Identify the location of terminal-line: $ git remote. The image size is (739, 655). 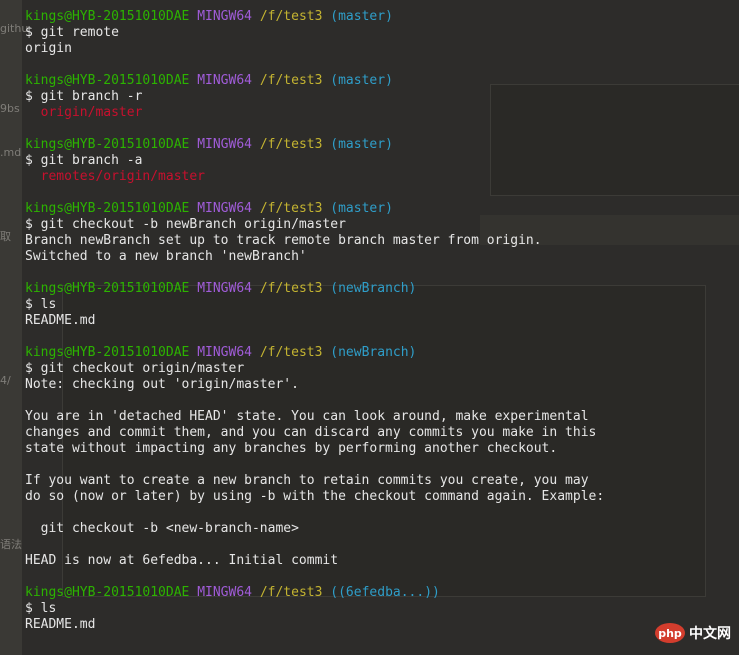
(380, 33).